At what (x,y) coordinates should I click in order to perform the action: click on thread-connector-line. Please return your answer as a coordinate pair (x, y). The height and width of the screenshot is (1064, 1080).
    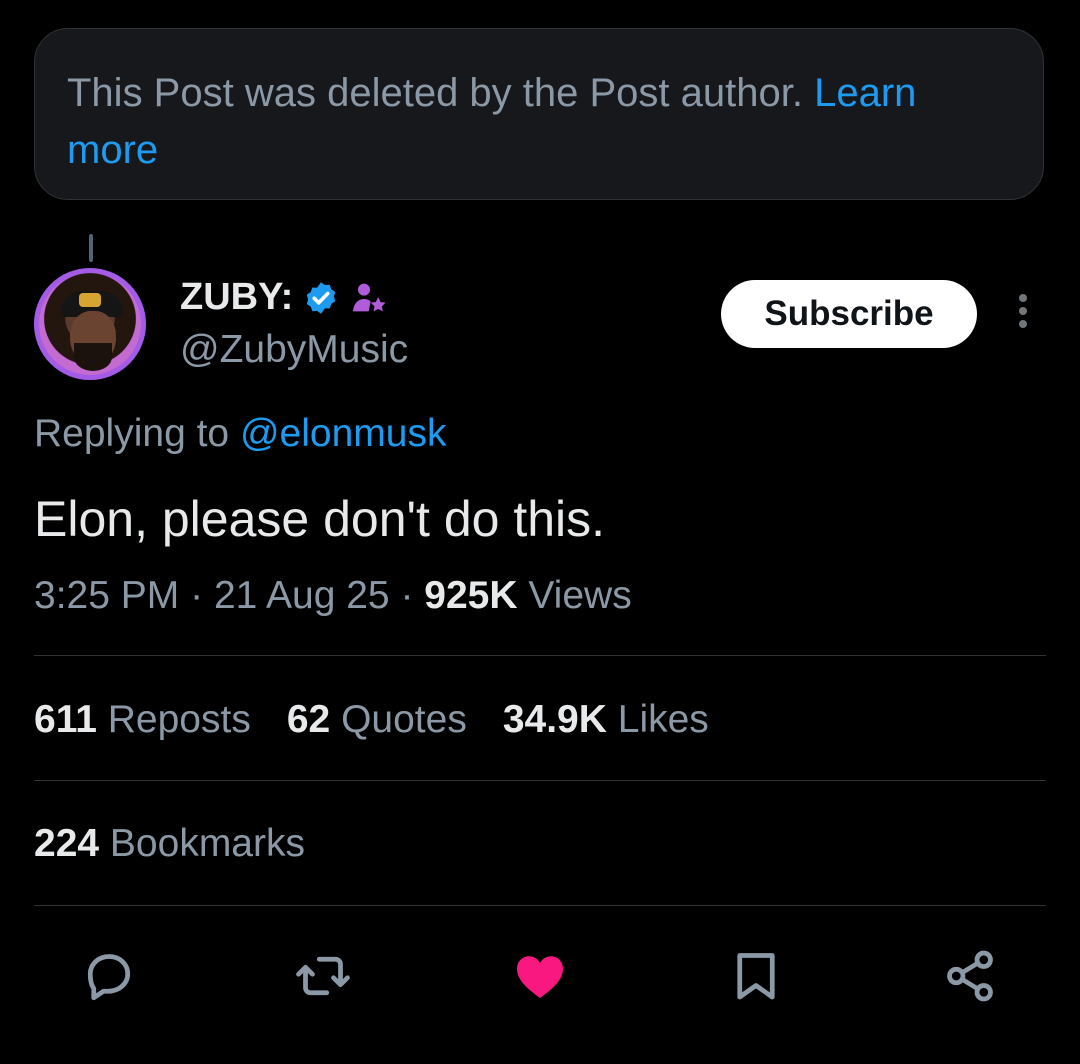
    Looking at the image, I should click on (91, 248).